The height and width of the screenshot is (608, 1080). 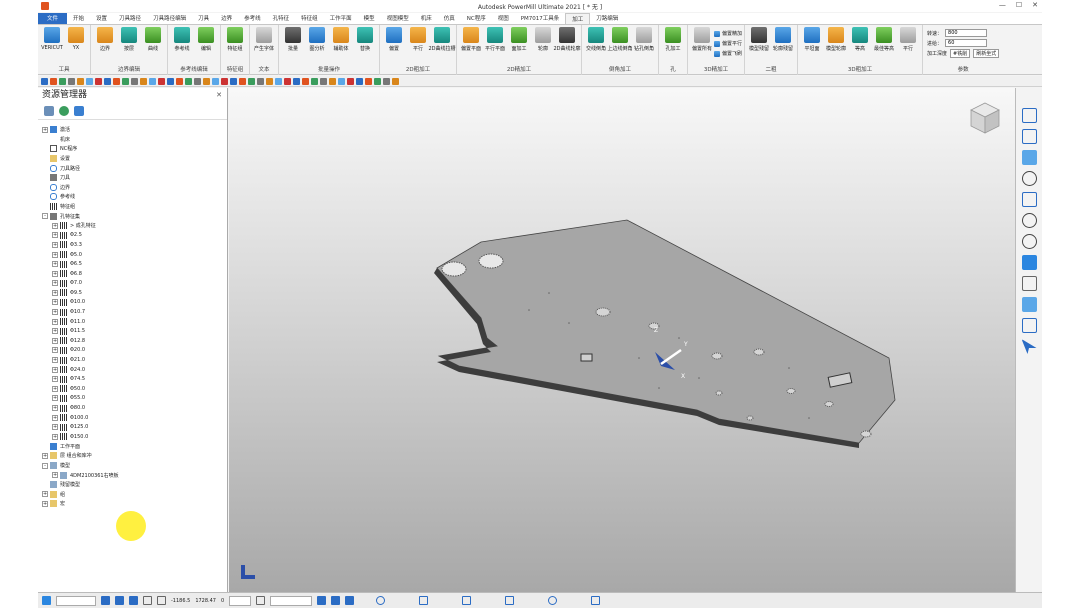 I want to click on feed-input, so click(x=966, y=33).